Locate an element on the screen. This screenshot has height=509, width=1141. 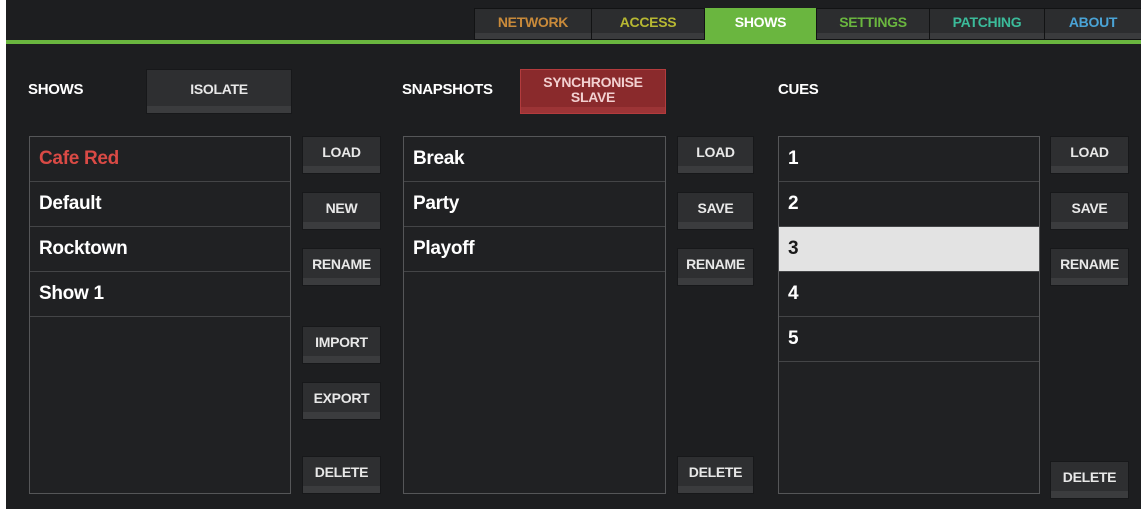
tab-network: NETWORK is located at coordinates (533, 24).